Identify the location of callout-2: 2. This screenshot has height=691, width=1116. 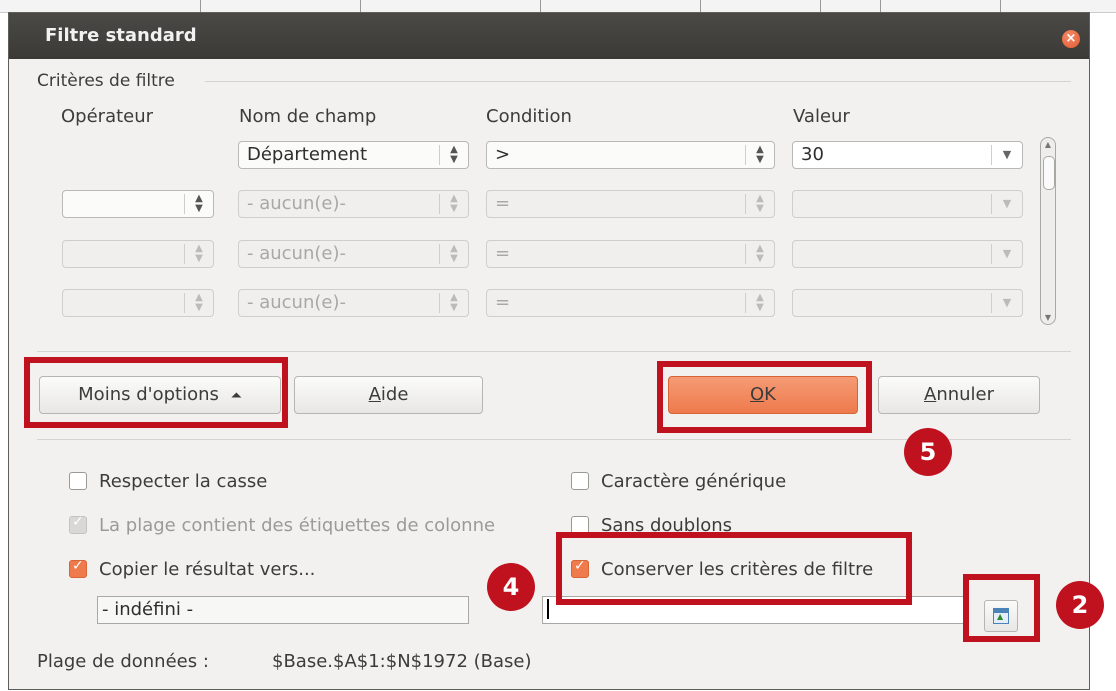
(1080, 605).